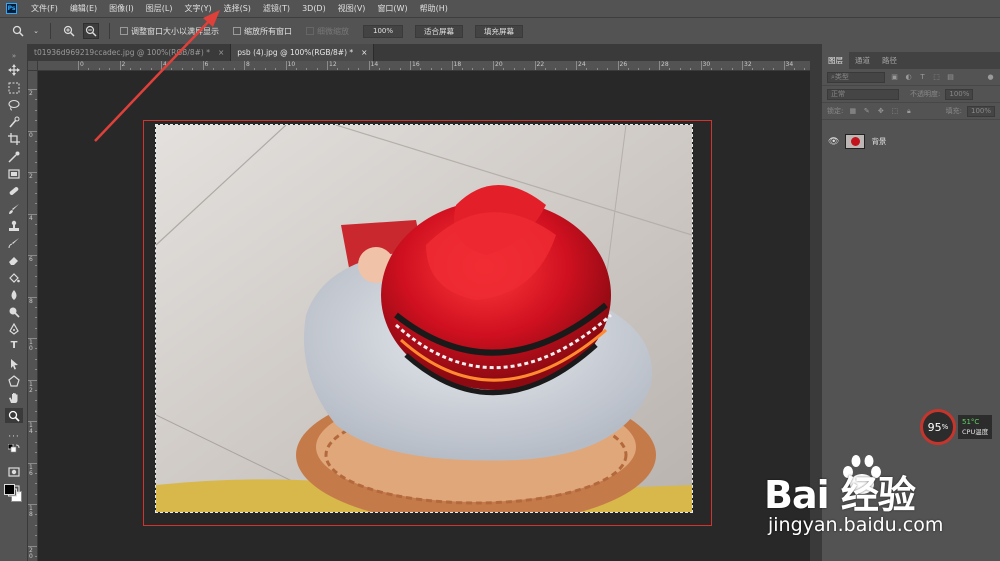 Image resolution: width=1000 pixels, height=561 pixels. I want to click on dodge-tool-icon, so click(14, 311).